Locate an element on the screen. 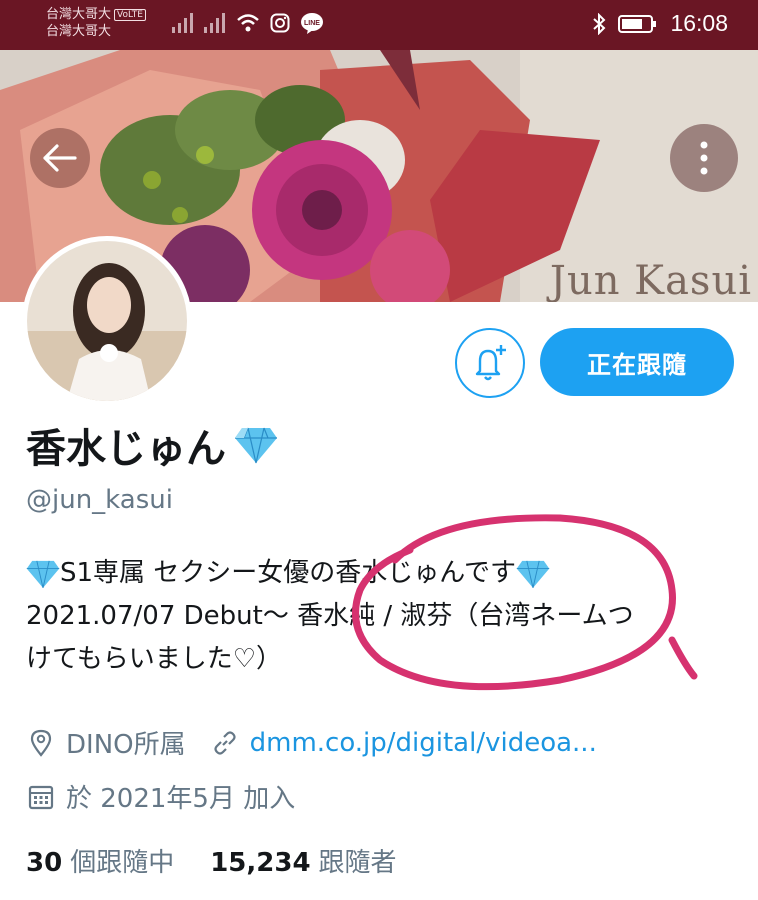  location-text: DINO所属 is located at coordinates (126, 745).